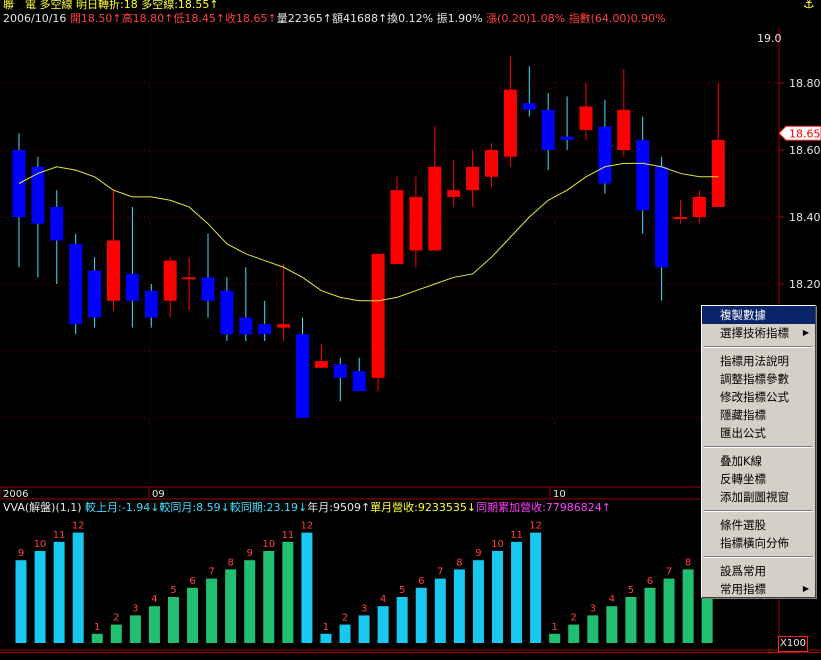 This screenshot has width=821, height=660. Describe the element at coordinates (758, 333) in the screenshot. I see `menu-item: 選擇技術指標 ▶` at that location.